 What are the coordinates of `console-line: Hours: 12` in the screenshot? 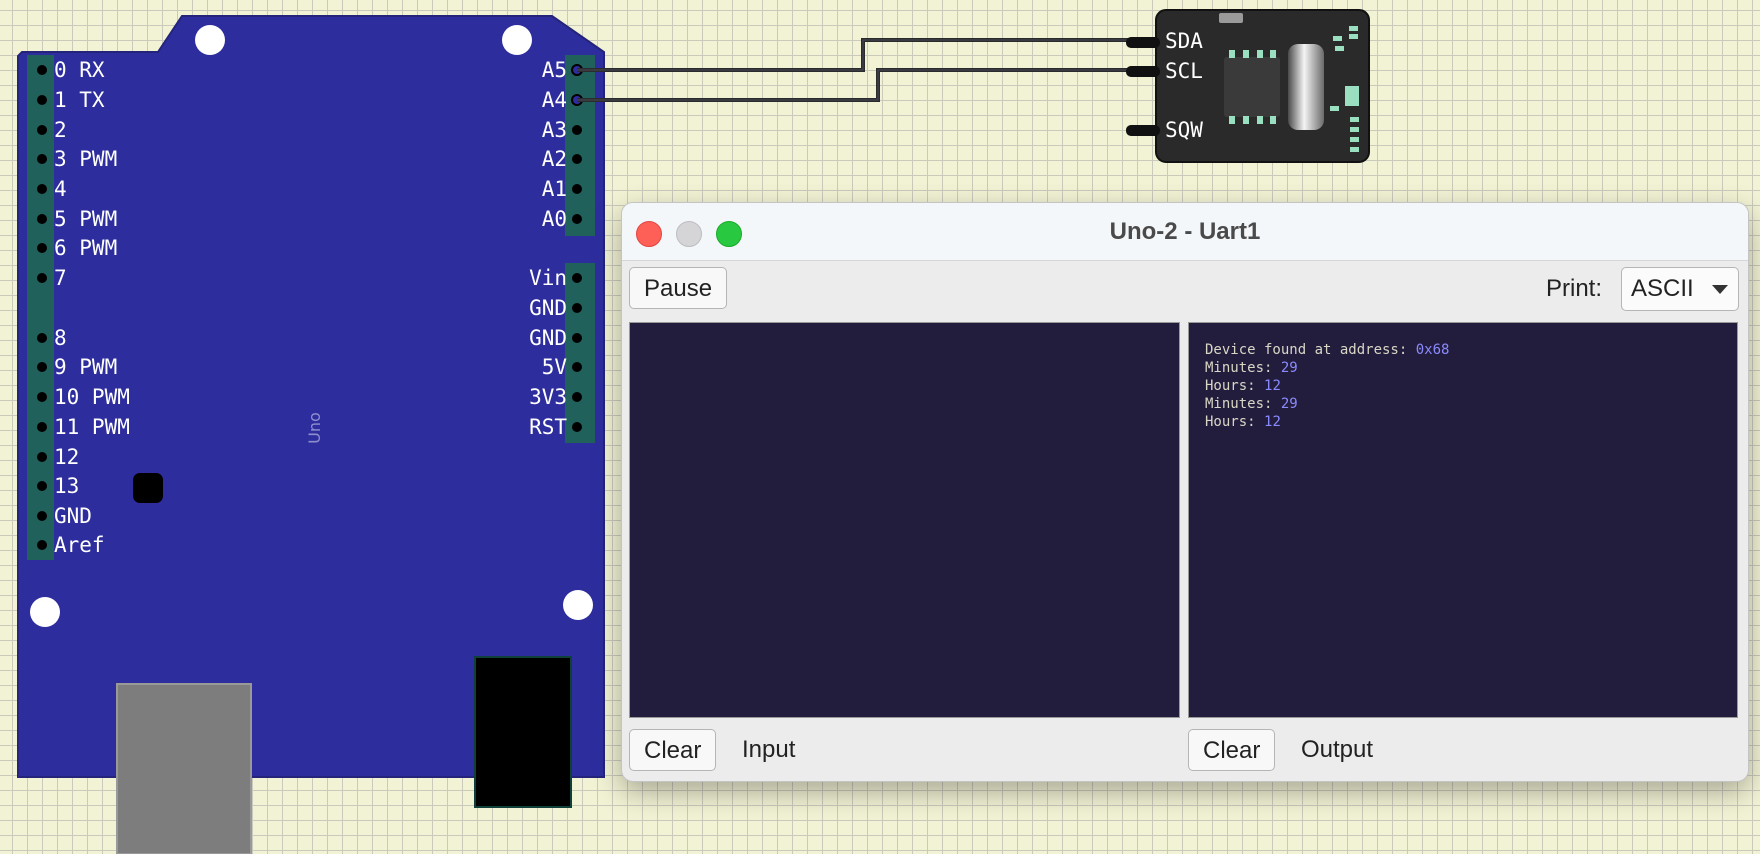 It's located at (1327, 386).